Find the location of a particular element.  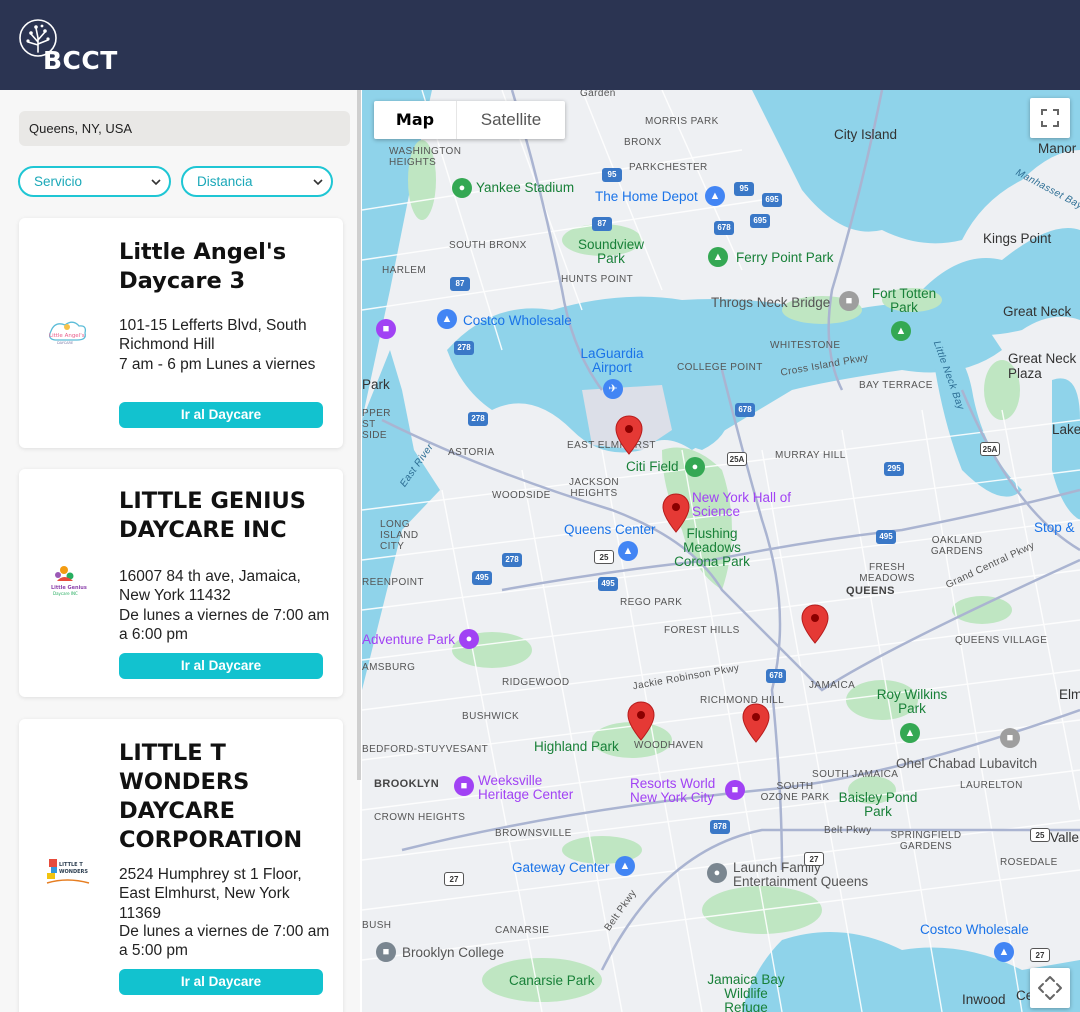

map-label: Adventure Park is located at coordinates (409, 639).